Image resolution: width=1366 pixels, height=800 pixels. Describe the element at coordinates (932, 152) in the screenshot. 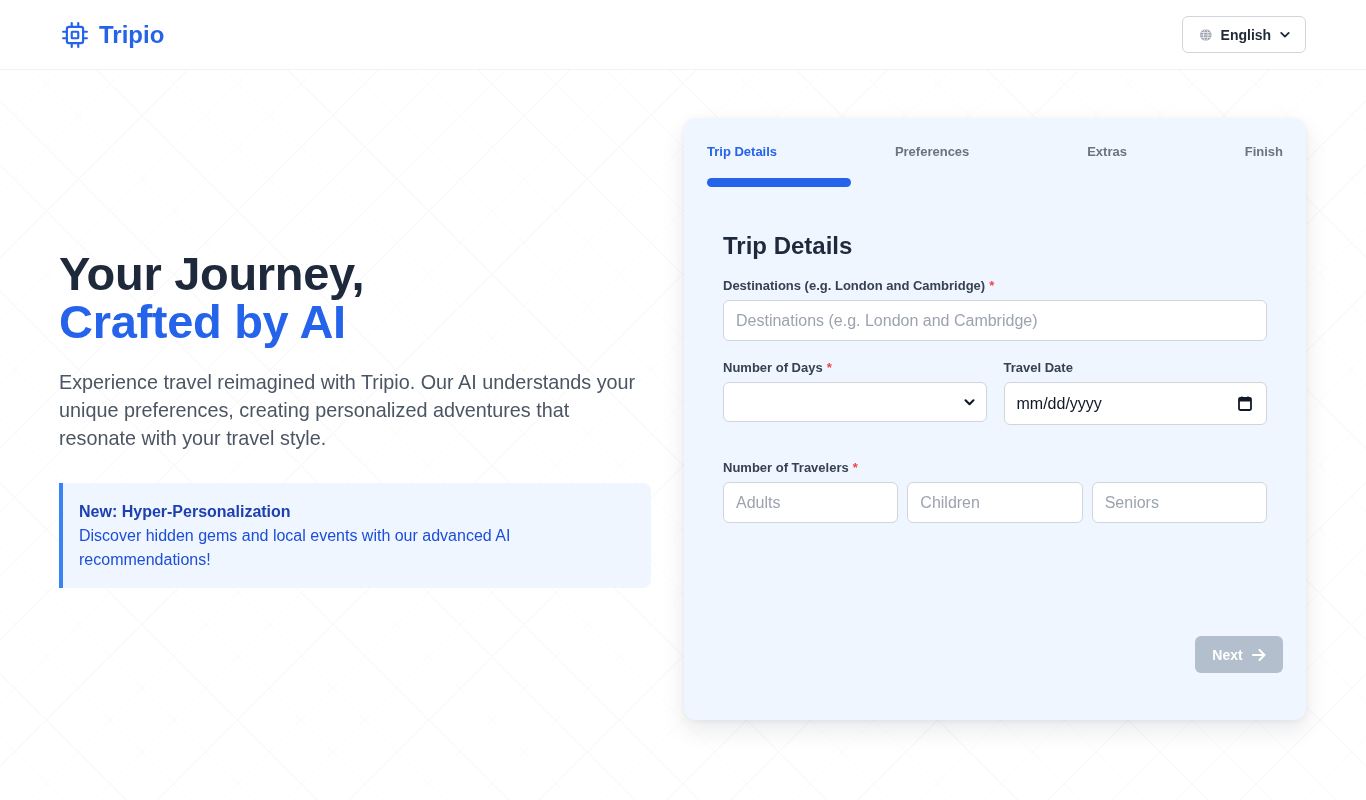

I see `step-tab: Preferences` at that location.